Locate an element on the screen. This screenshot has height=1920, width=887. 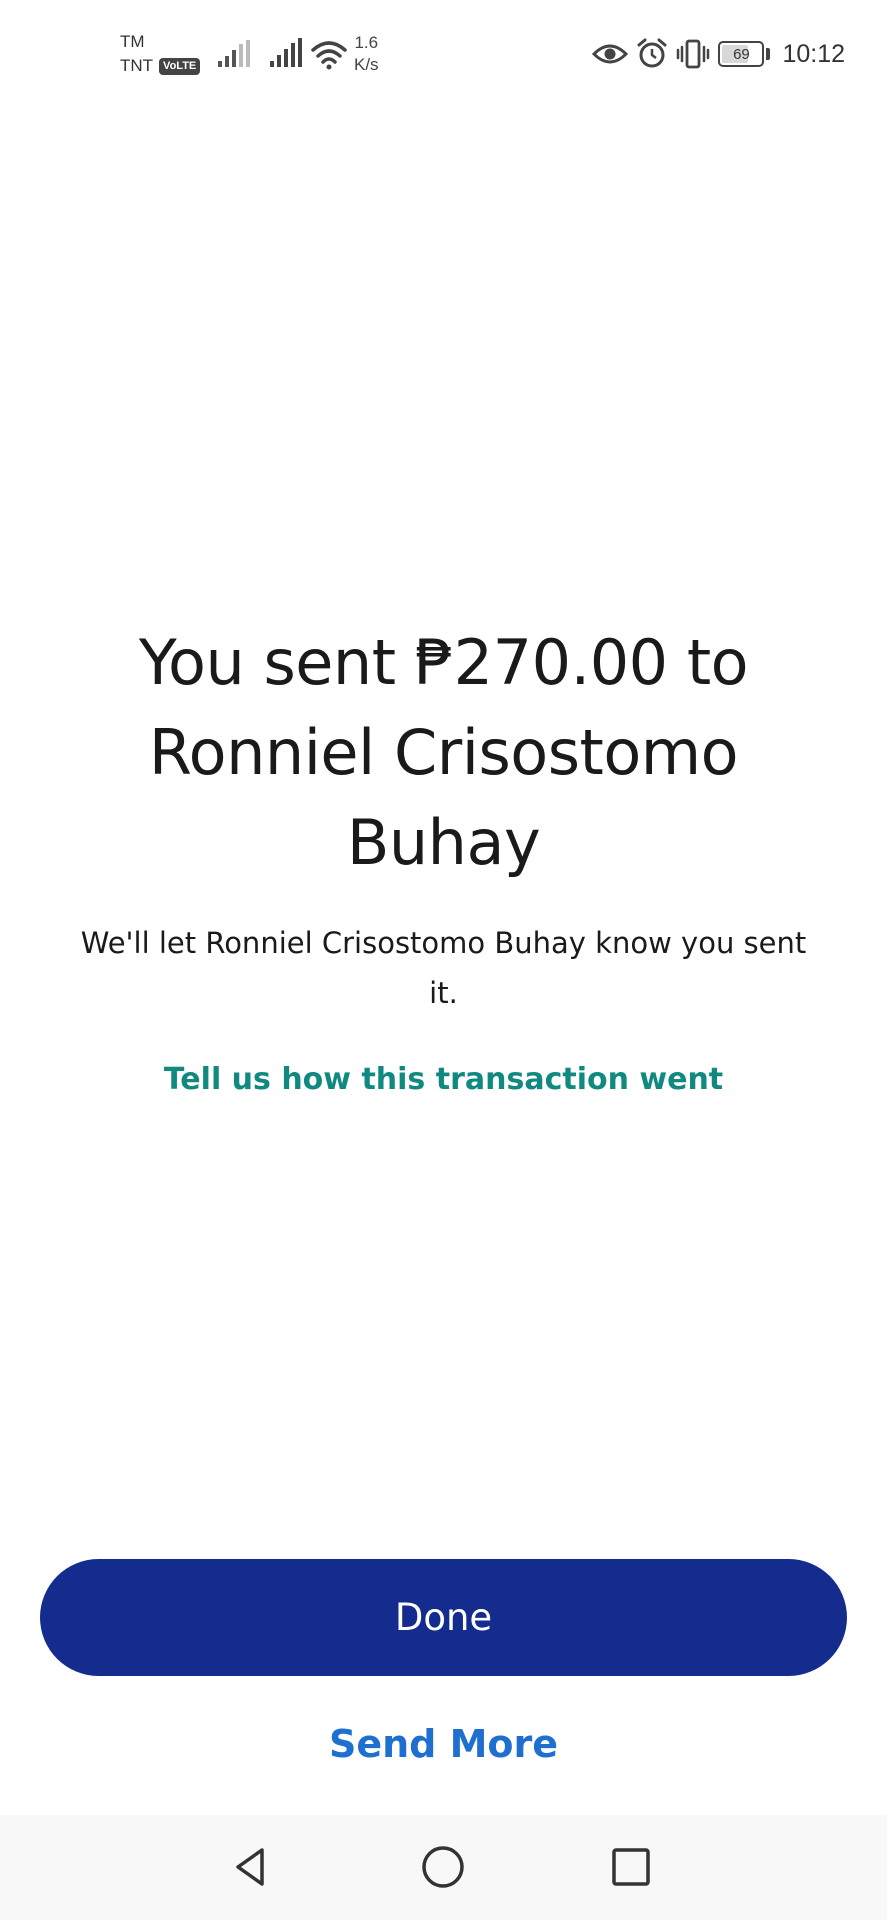
network-speed-value: 1.6 is located at coordinates (366, 42).